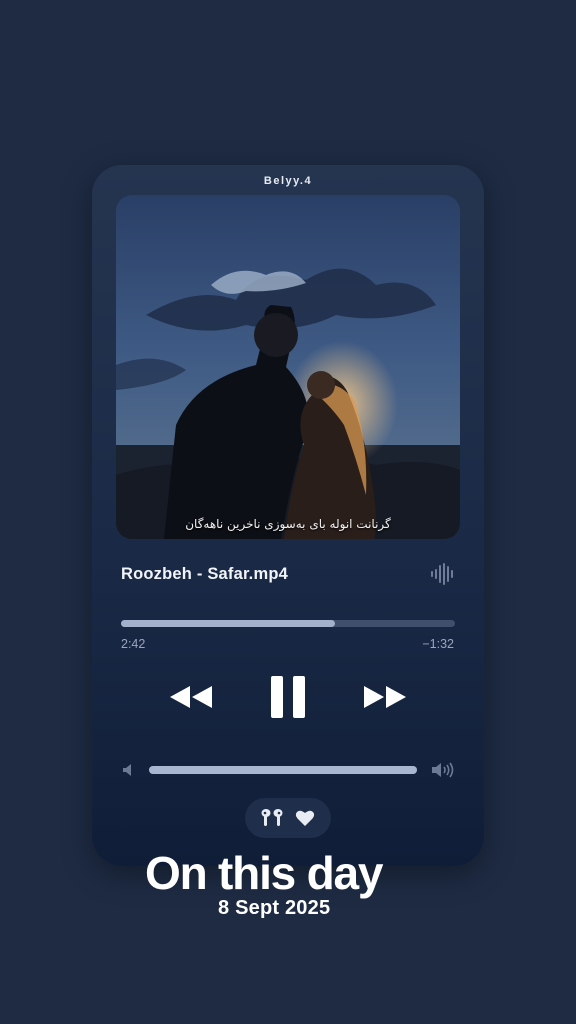 This screenshot has height=1024, width=576. I want to click on volume-fill, so click(283, 770).